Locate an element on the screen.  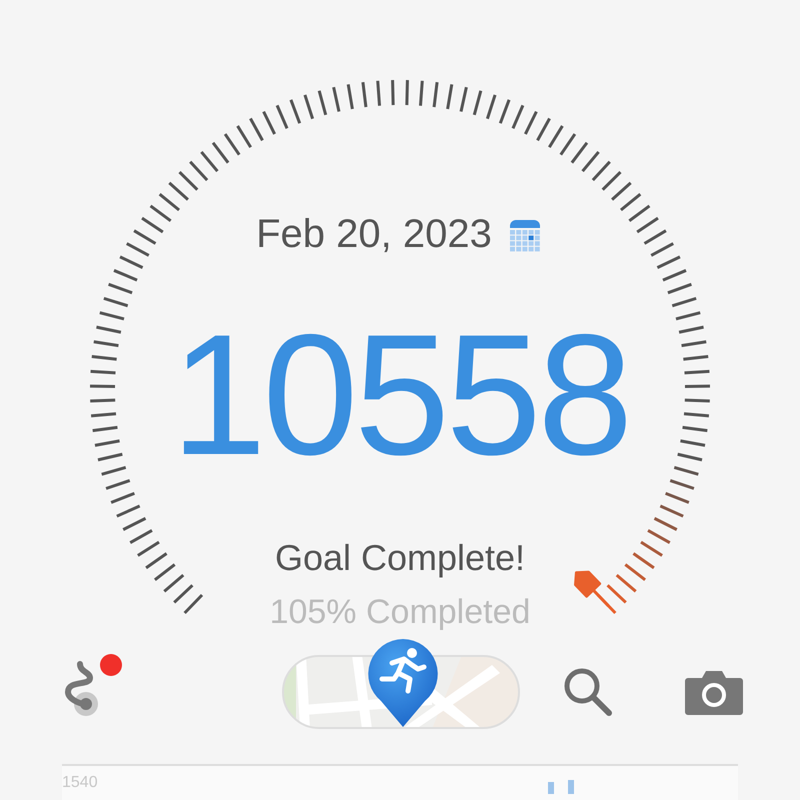
goal-status: Goal Complete! is located at coordinates (400, 558).